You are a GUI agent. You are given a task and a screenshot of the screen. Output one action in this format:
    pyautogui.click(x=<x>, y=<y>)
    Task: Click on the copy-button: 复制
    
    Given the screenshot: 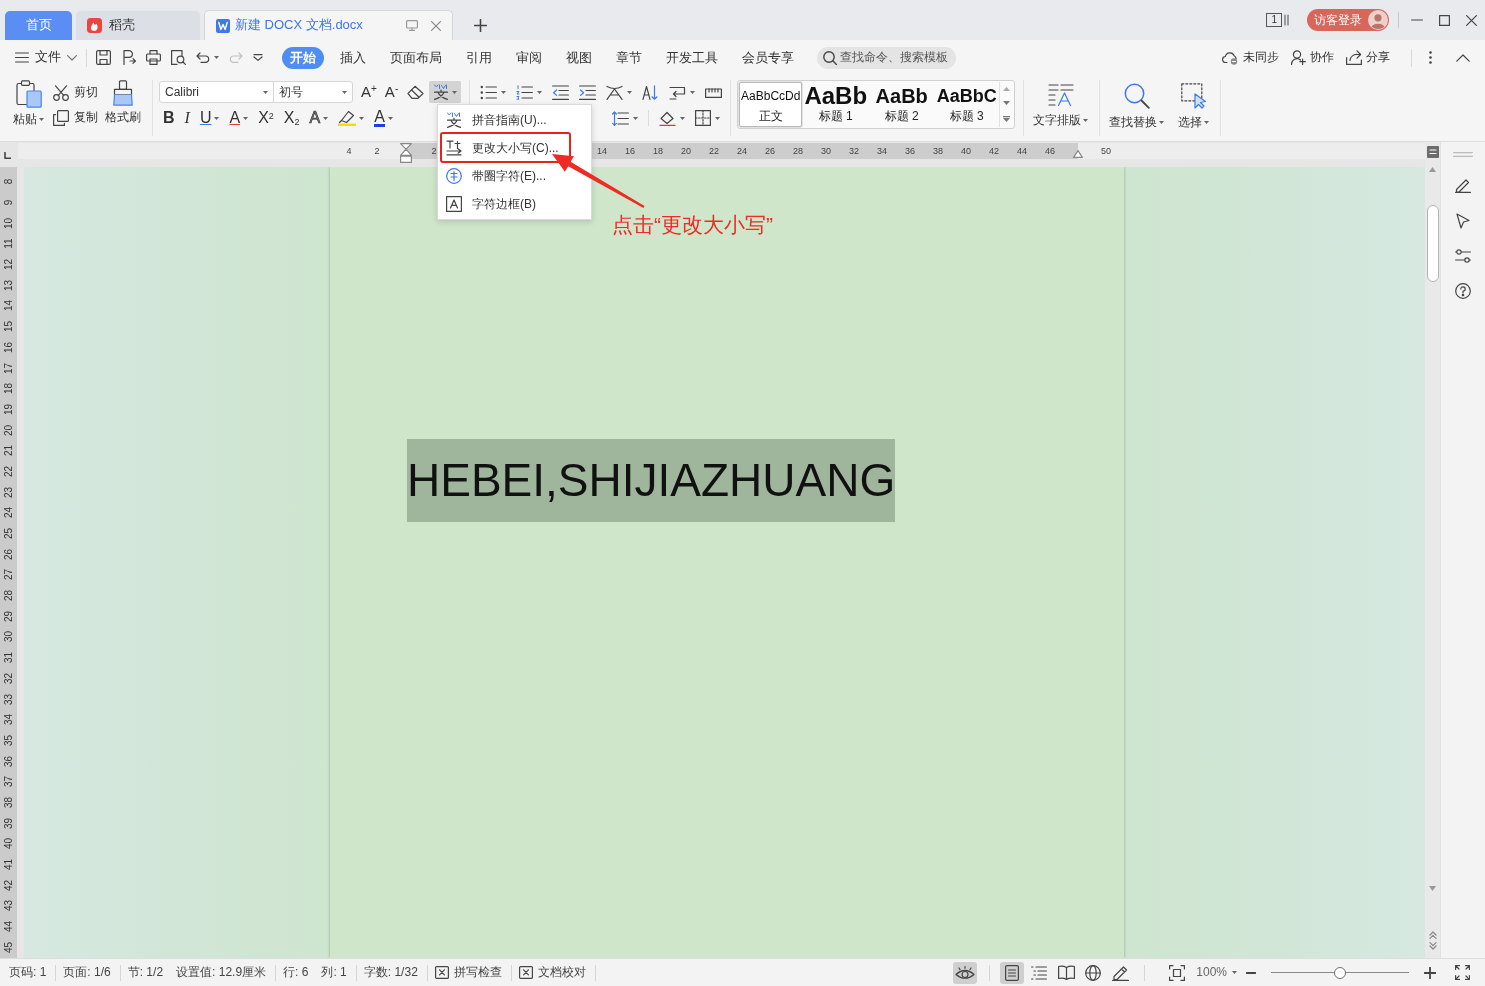 What is the action you would take?
    pyautogui.click(x=75, y=117)
    